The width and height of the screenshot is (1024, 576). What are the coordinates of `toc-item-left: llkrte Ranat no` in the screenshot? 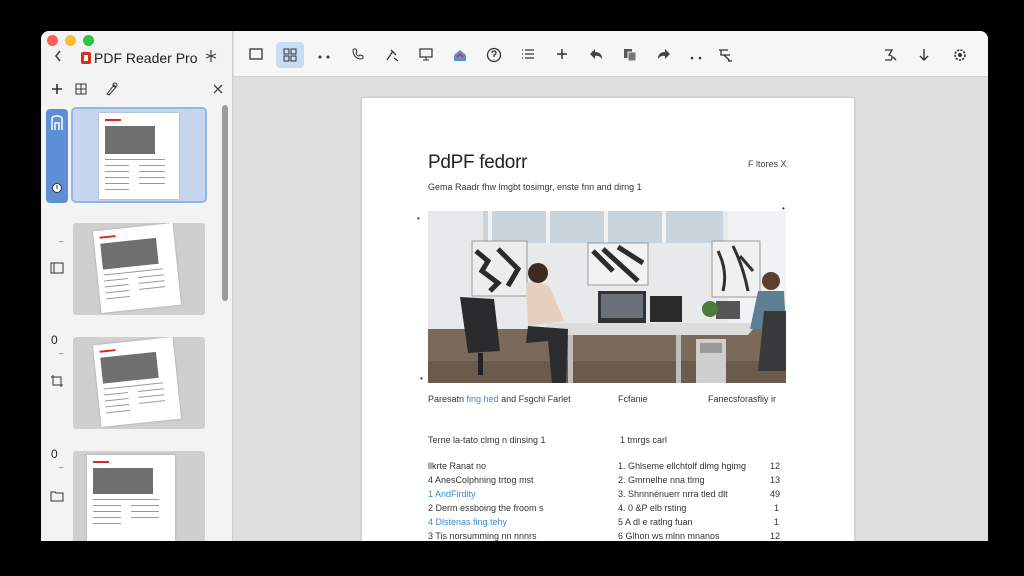 It's located at (457, 466).